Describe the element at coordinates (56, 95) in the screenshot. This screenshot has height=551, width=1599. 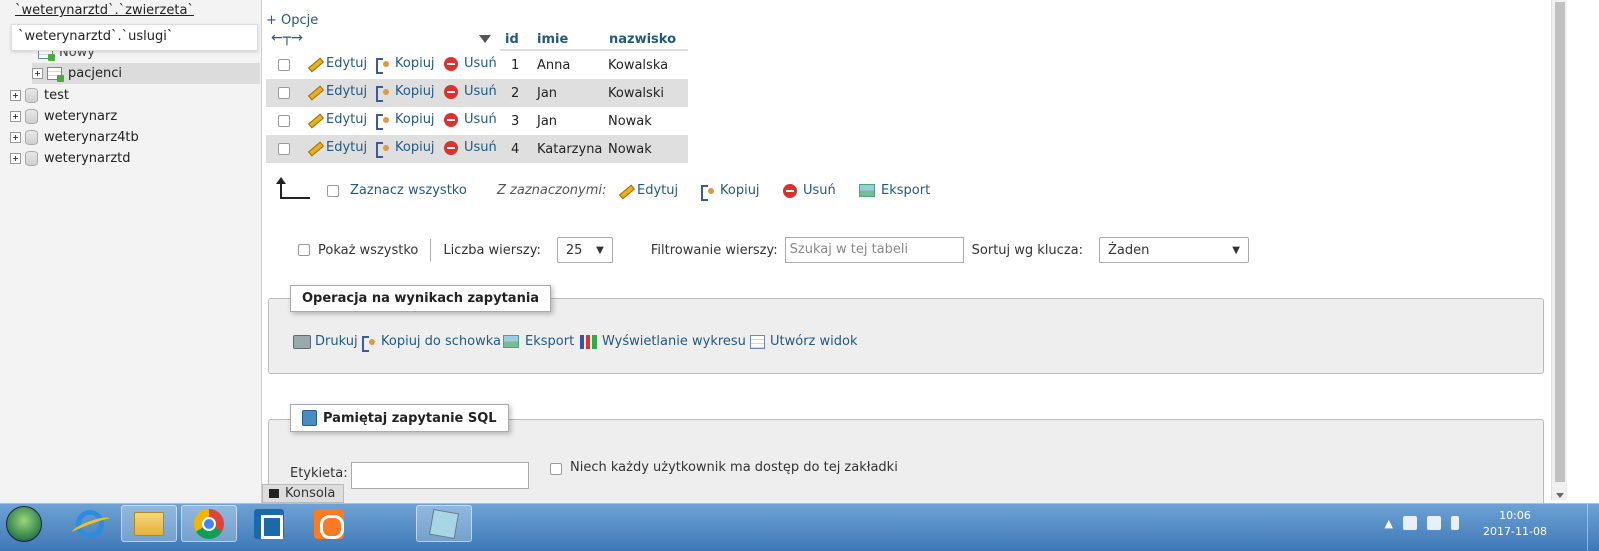
I see `db-label: test` at that location.